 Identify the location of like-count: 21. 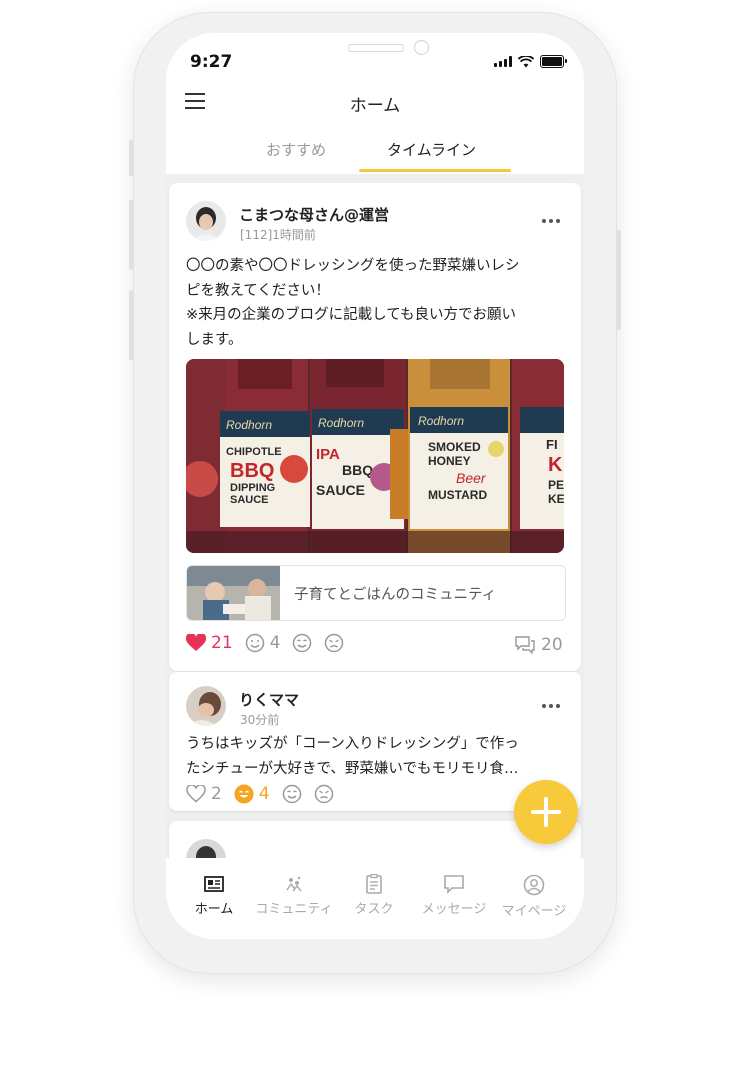
(222, 643).